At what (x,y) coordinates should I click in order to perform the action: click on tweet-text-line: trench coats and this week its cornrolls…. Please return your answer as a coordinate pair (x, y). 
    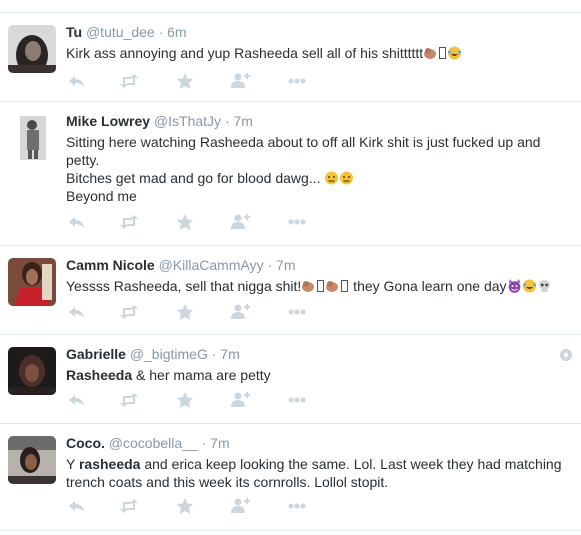
    Looking at the image, I should click on (227, 482).